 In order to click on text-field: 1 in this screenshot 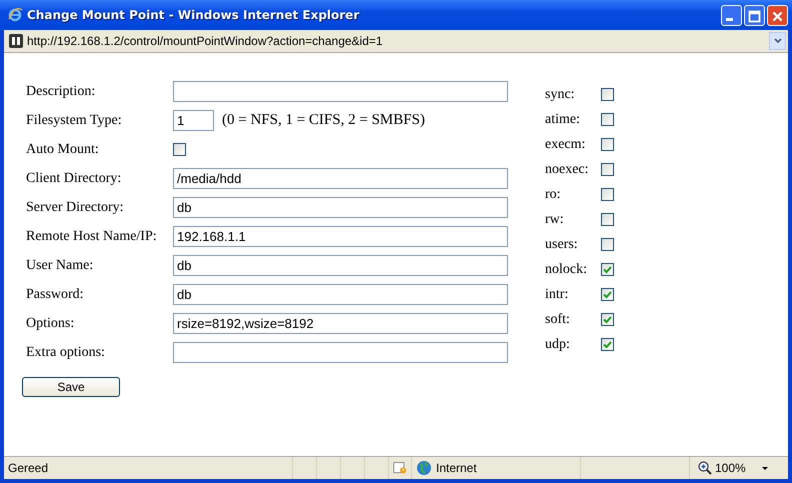, I will do `click(193, 120)`.